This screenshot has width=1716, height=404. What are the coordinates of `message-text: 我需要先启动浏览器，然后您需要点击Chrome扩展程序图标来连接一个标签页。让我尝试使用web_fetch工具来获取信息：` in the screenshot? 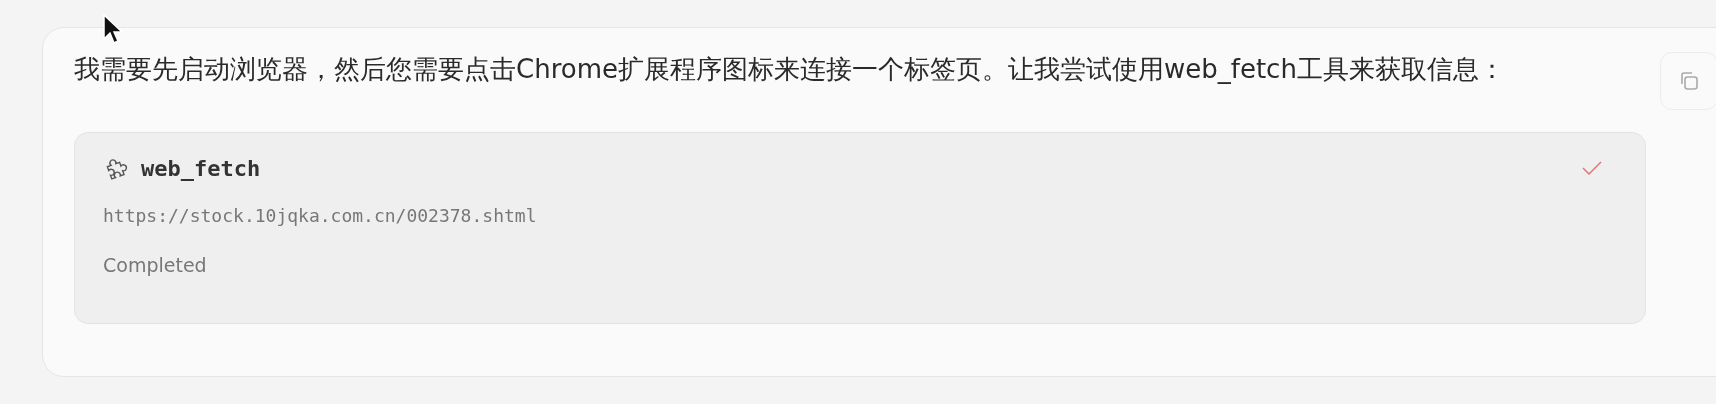 It's located at (790, 69).